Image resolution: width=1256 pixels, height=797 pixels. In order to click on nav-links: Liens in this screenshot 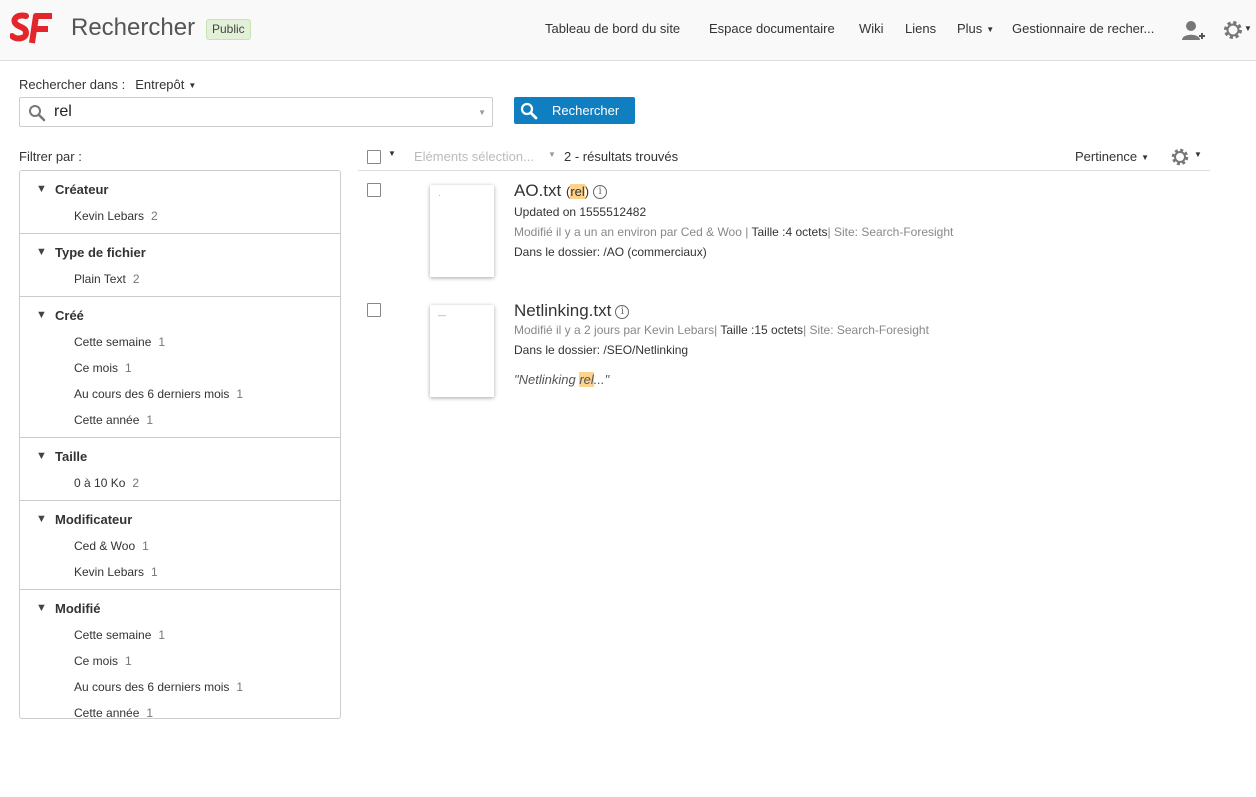, I will do `click(920, 28)`.